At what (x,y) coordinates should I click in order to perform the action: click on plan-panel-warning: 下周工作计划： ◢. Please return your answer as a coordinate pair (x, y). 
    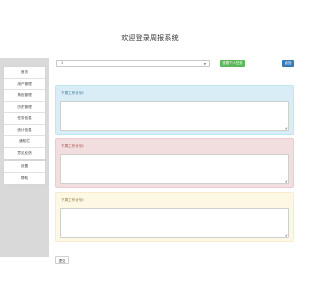
    Looking at the image, I should click on (174, 217).